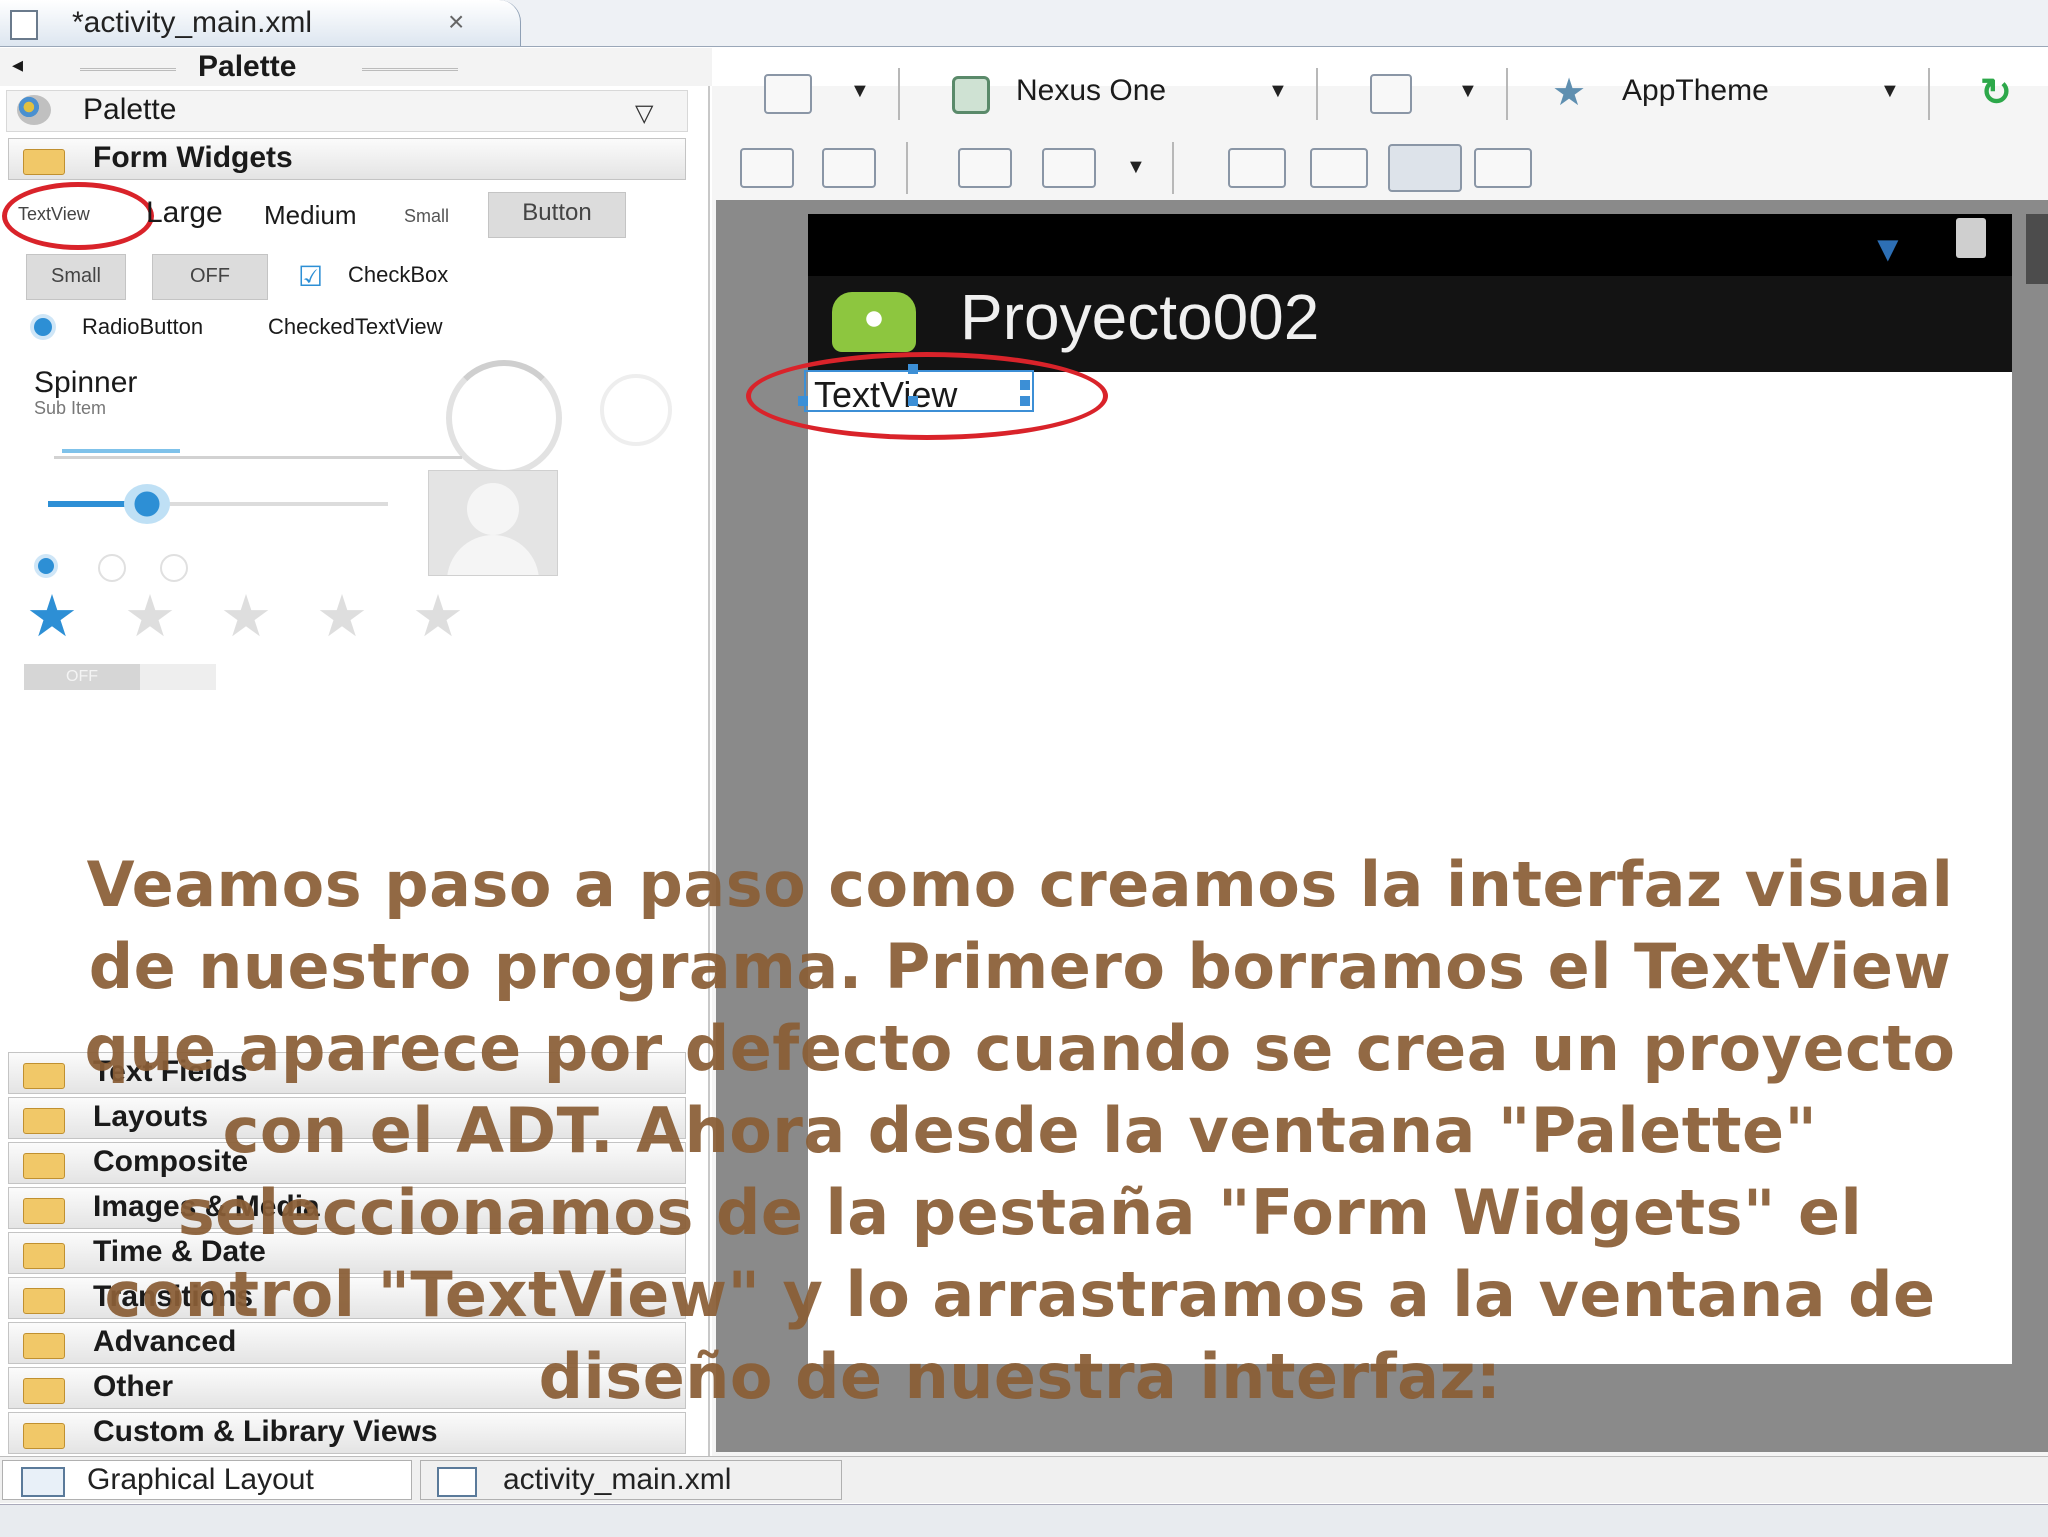 Image resolution: width=2048 pixels, height=1537 pixels. I want to click on gravity-icon, so click(1069, 168).